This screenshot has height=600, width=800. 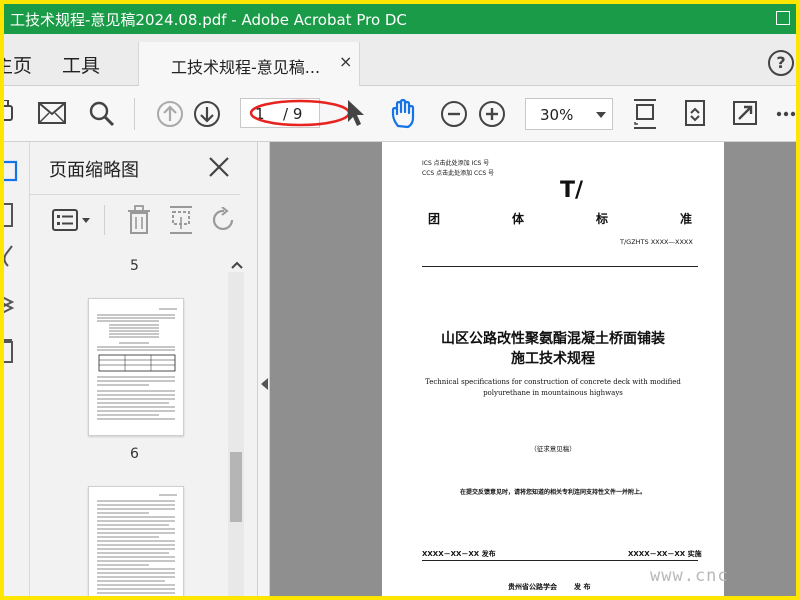 What do you see at coordinates (9, 113) in the screenshot?
I see `print-icon` at bounding box center [9, 113].